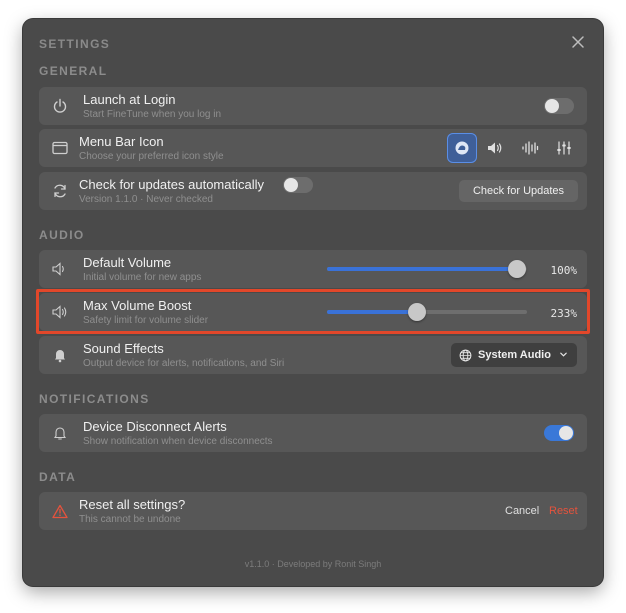  Describe the element at coordinates (60, 312) in the screenshot. I see `speaker-boost-icon` at that location.